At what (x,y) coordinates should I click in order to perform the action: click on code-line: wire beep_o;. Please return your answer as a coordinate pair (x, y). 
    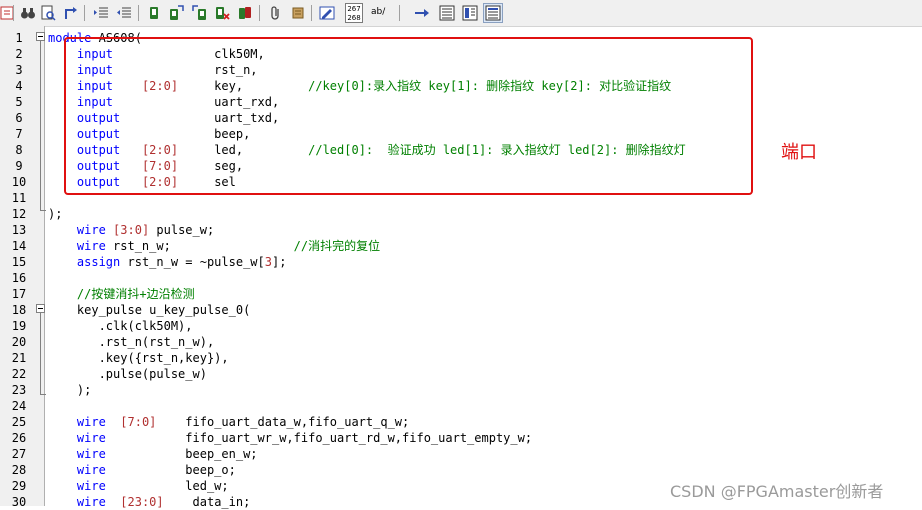
    Looking at the image, I should click on (142, 470).